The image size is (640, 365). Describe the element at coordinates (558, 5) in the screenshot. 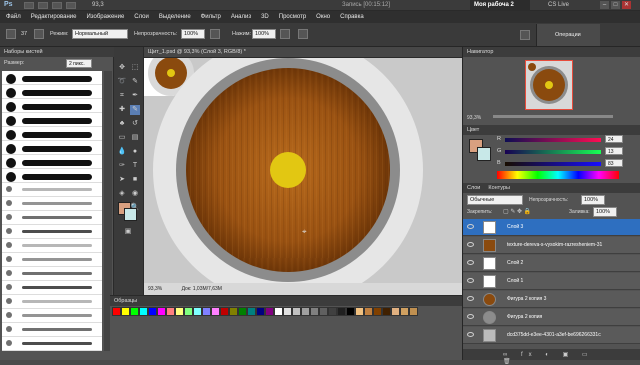

I see `cs-live-button: CS Live` at that location.